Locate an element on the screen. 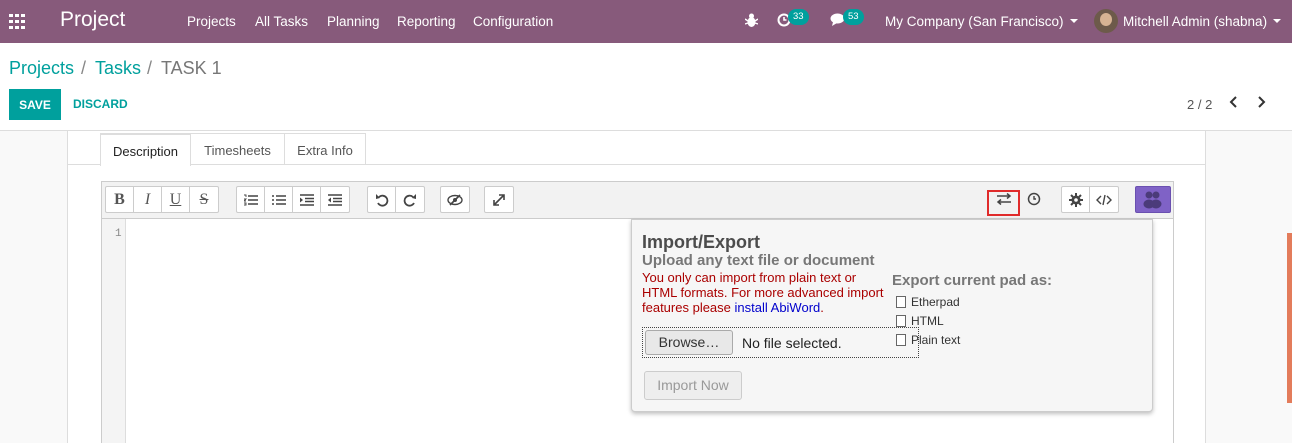 This screenshot has height=443, width=1292. ordered-list-icon is located at coordinates (251, 199).